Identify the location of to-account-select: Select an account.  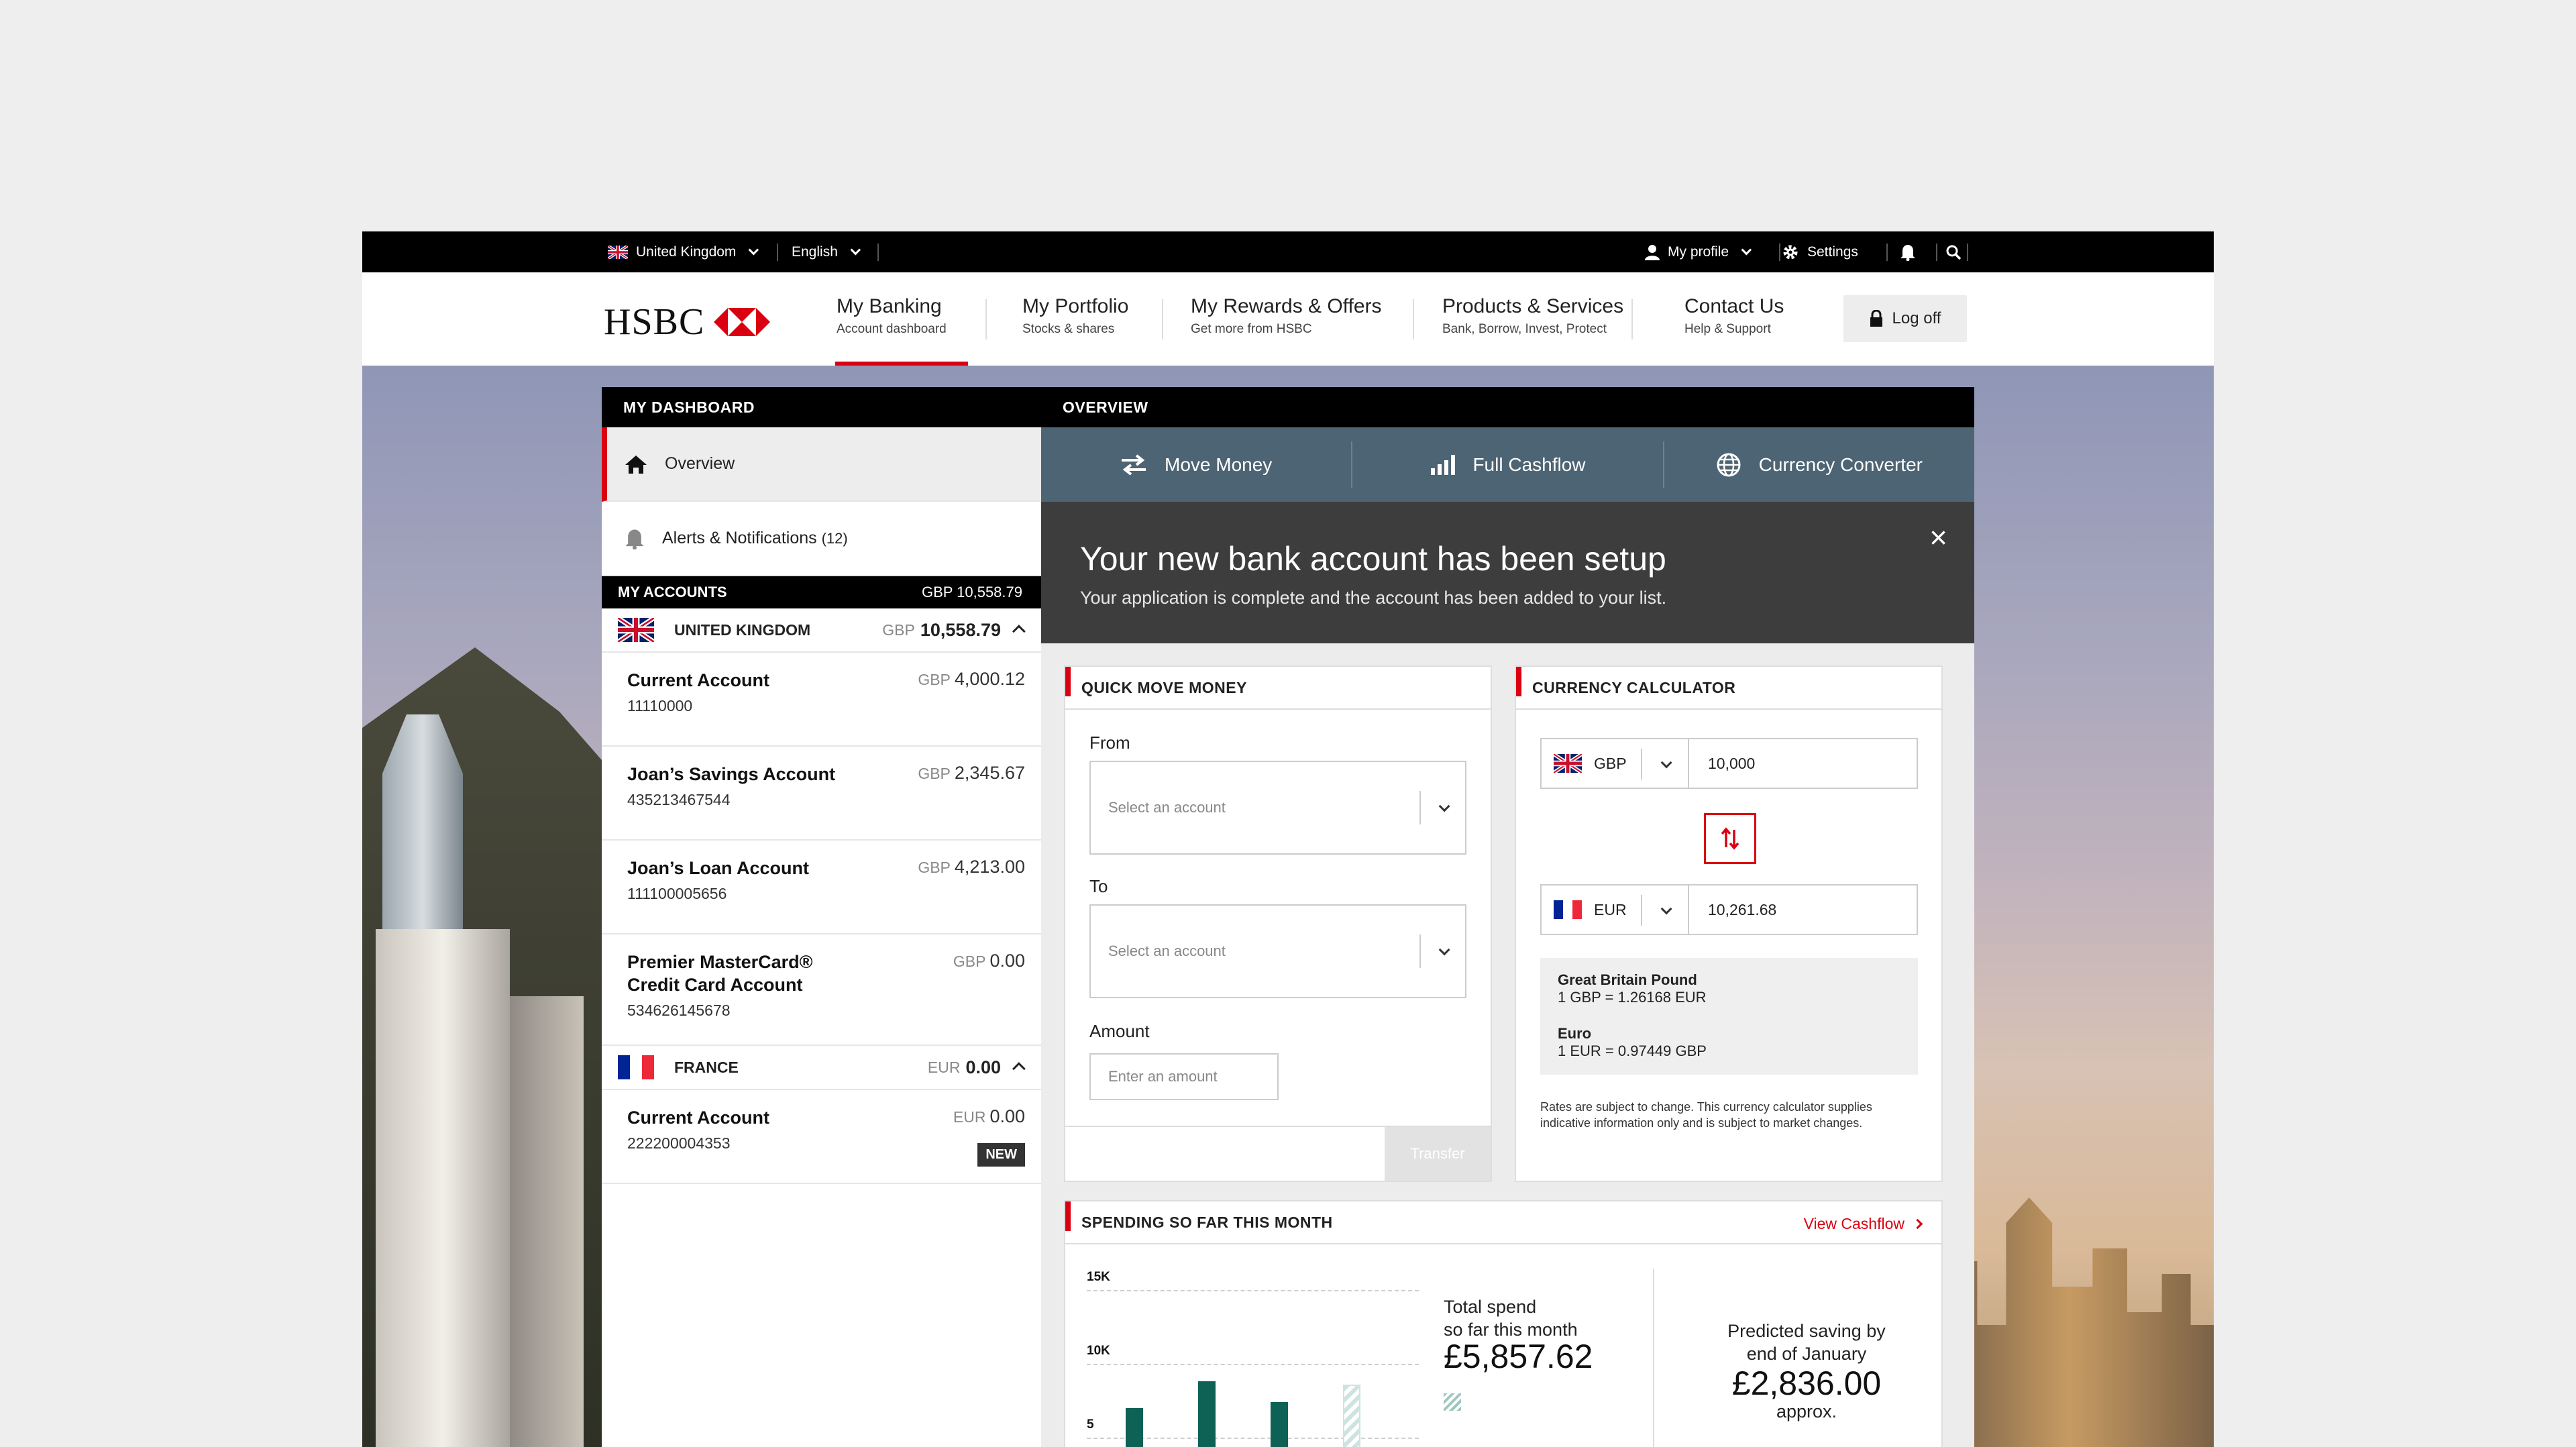
(1277, 951).